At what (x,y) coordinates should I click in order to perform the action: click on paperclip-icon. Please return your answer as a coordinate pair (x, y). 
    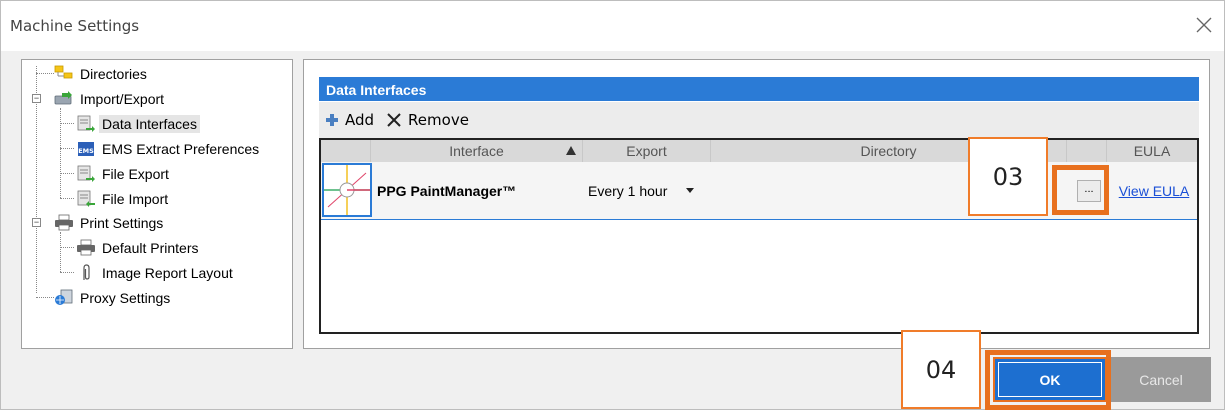
    Looking at the image, I should click on (86, 272).